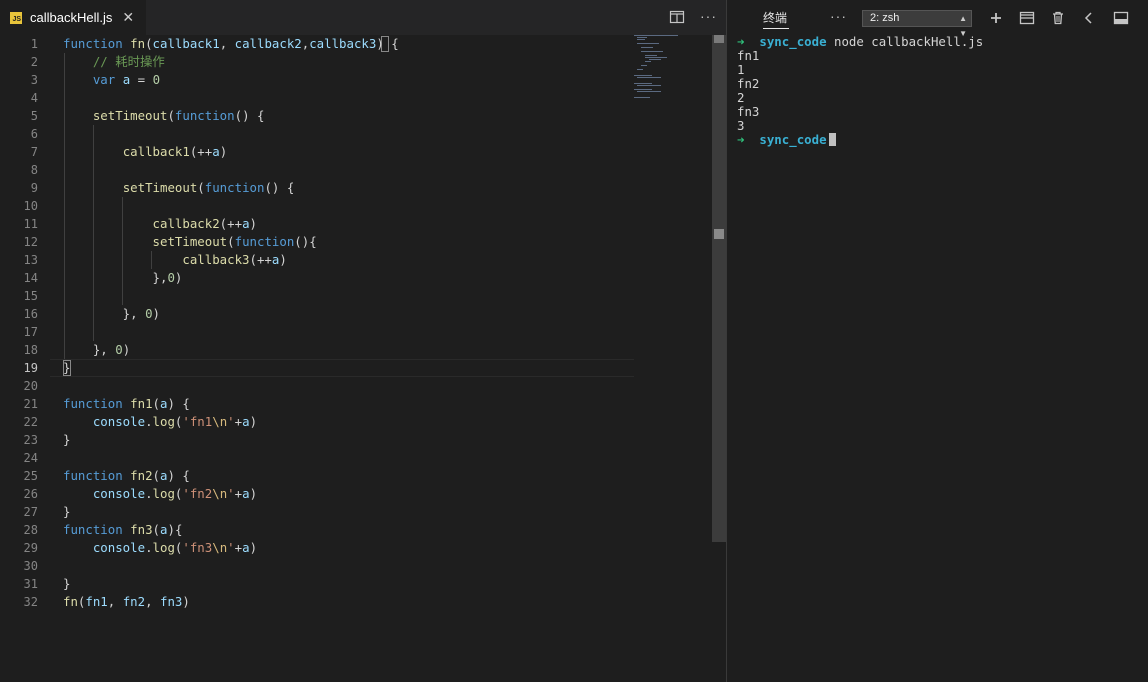 Image resolution: width=1148 pixels, height=682 pixels. What do you see at coordinates (30, 242) in the screenshot?
I see `line-number: 12` at bounding box center [30, 242].